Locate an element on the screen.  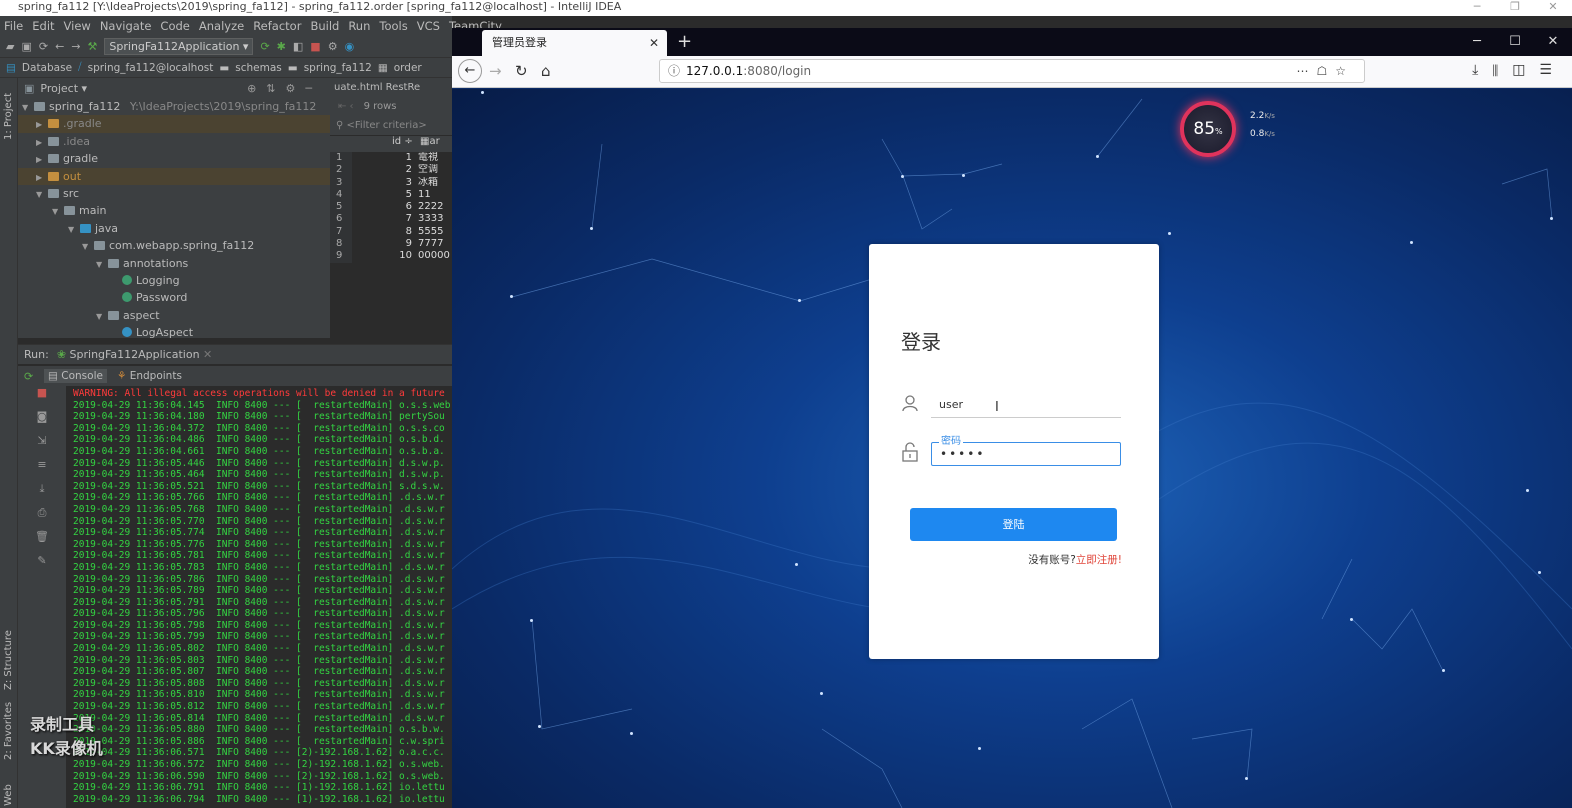
table-row: 7 8 5555 is located at coordinates (391, 232).